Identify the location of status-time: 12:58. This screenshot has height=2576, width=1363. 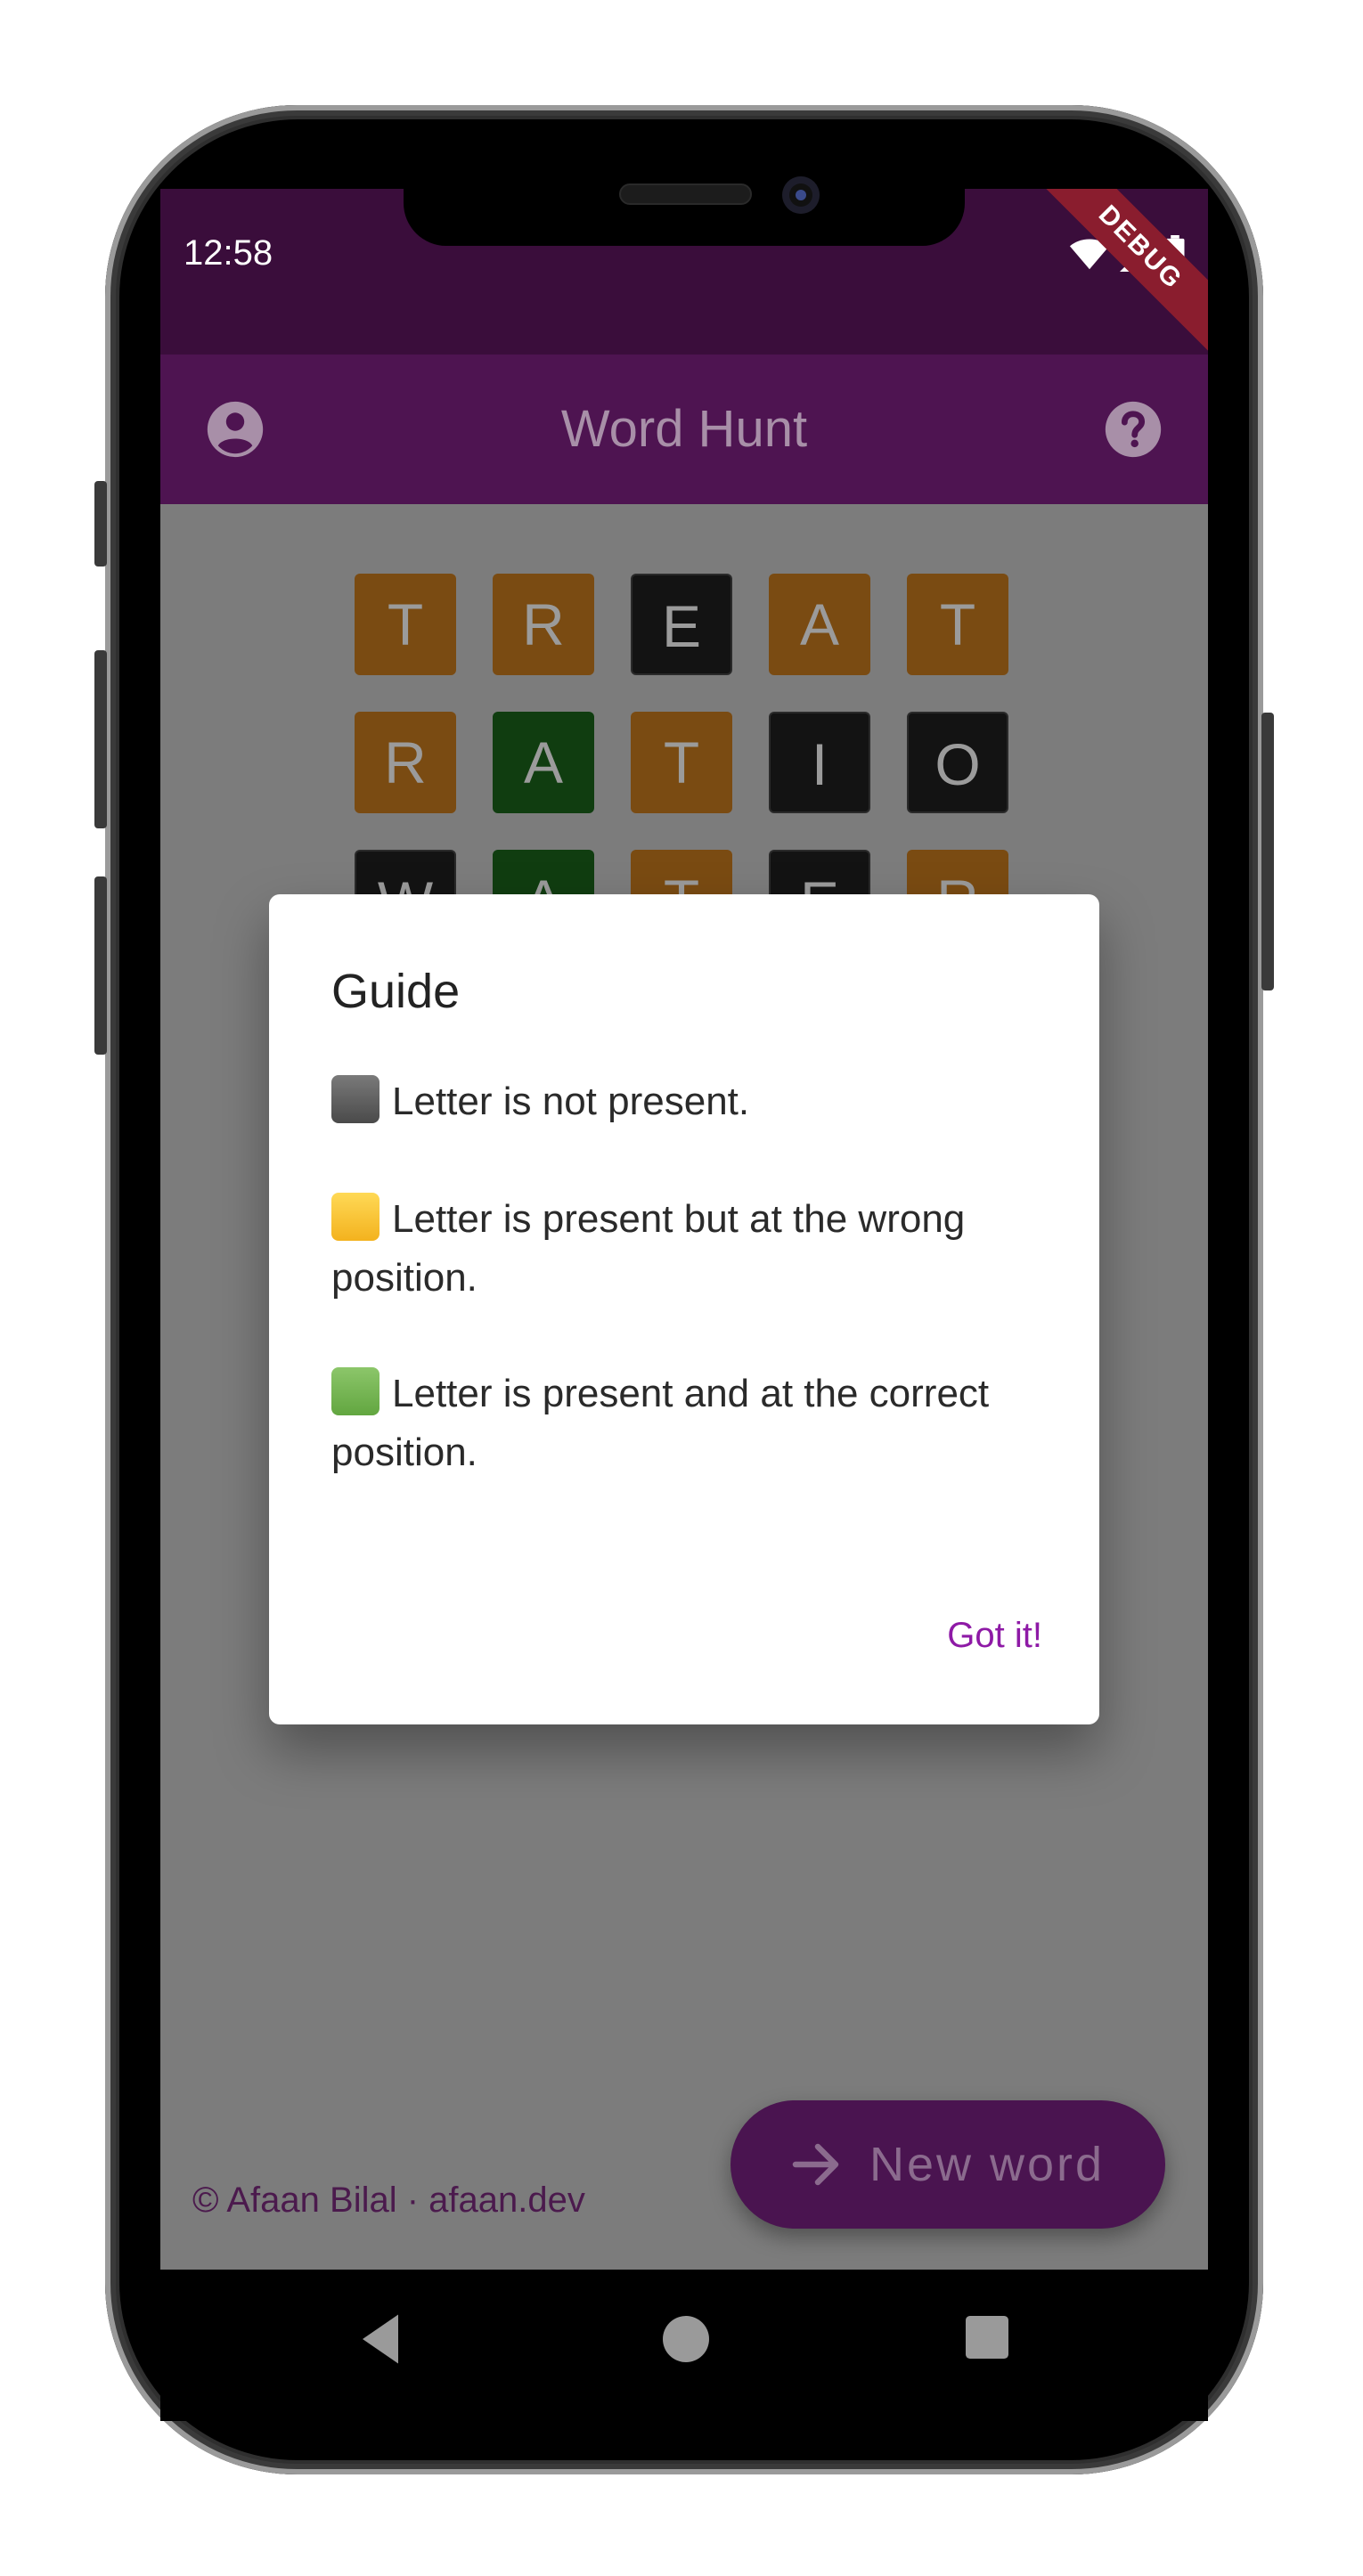
(228, 253).